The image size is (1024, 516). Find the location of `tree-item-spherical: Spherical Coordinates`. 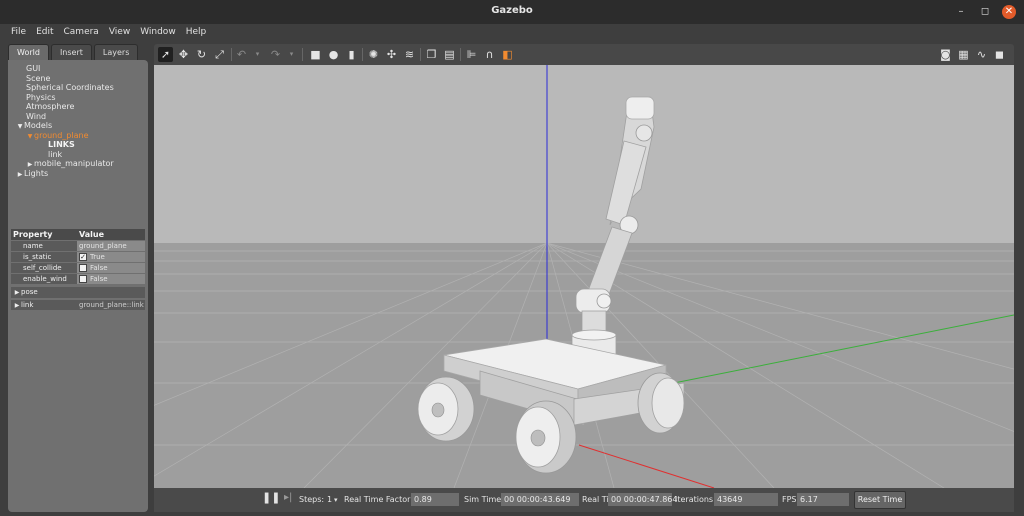

tree-item-spherical: Spherical Coordinates is located at coordinates (78, 88).